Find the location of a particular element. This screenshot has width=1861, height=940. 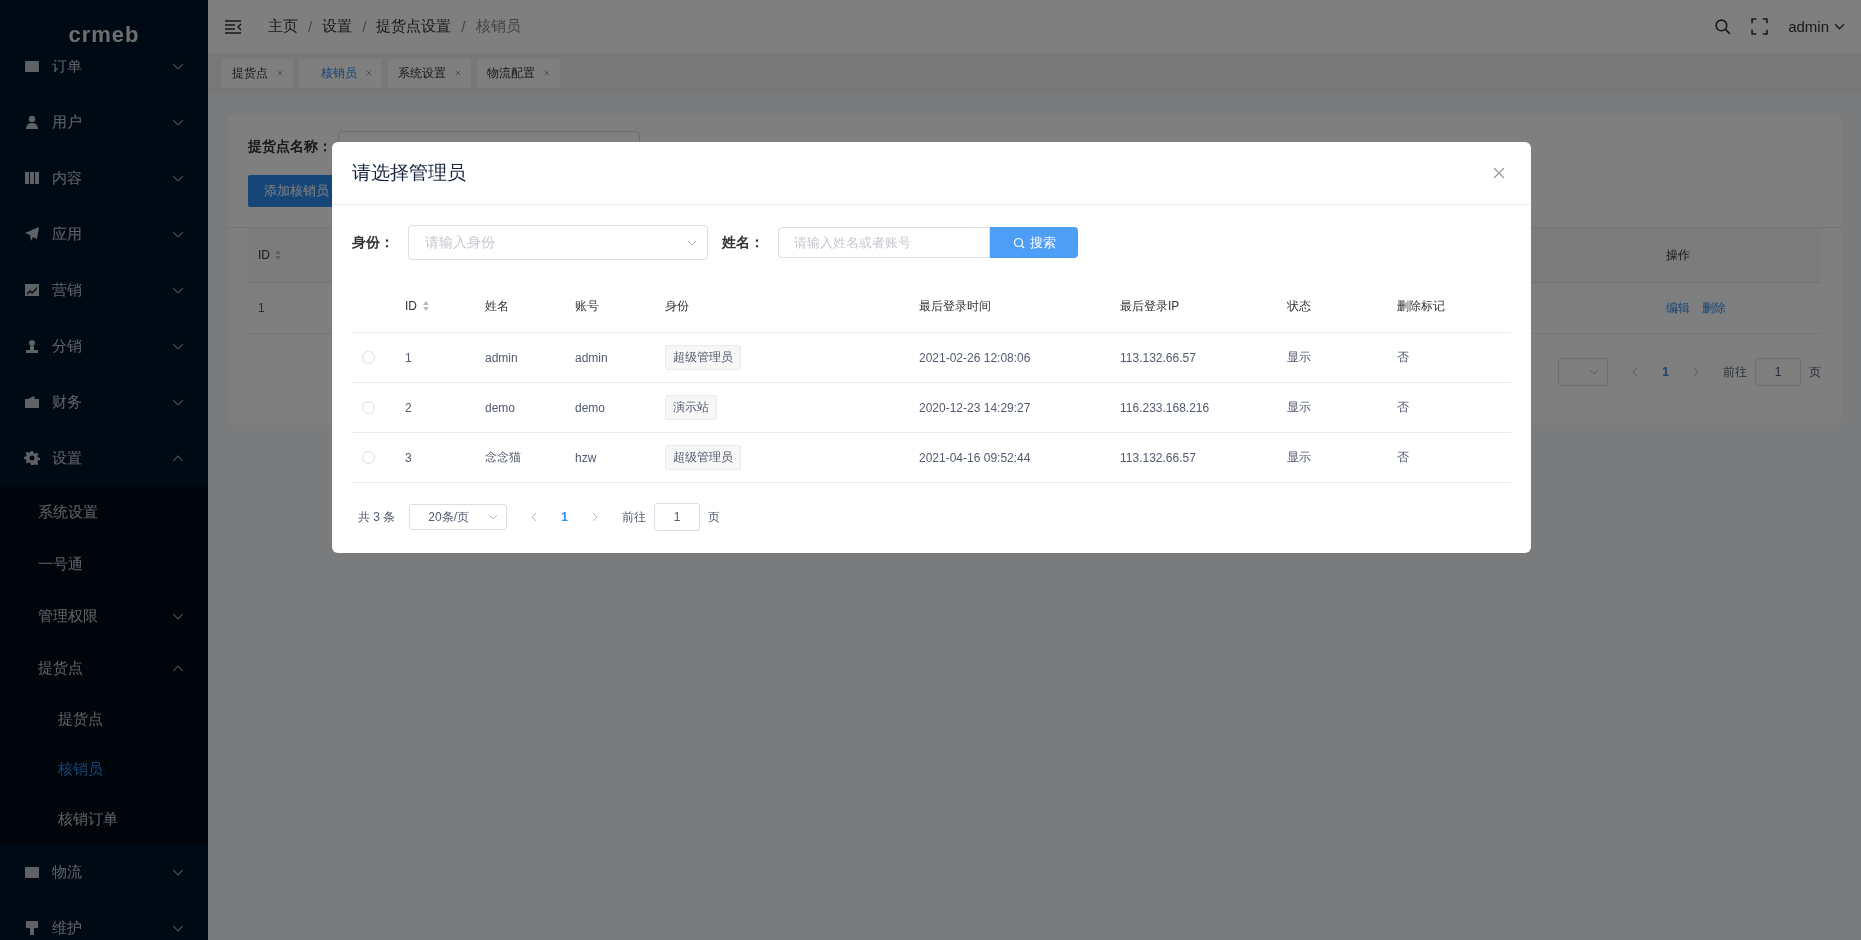

column-header: 姓名 is located at coordinates (497, 306).